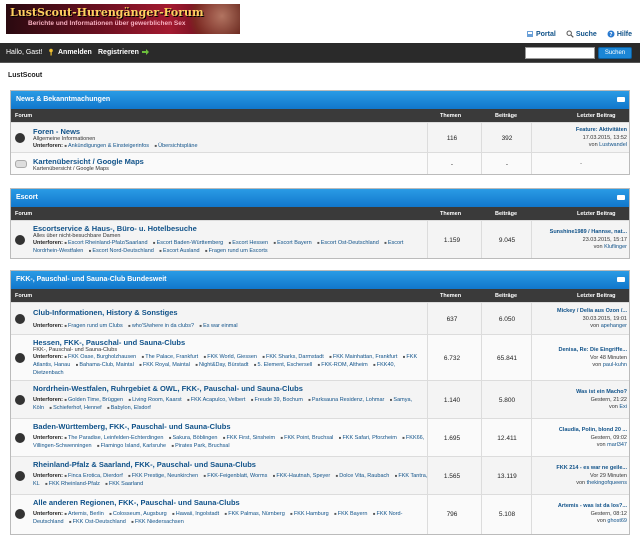 The height and width of the screenshot is (538, 640). I want to click on subforum-link: Flamingo Island, Karlsruhe, so click(131, 446).